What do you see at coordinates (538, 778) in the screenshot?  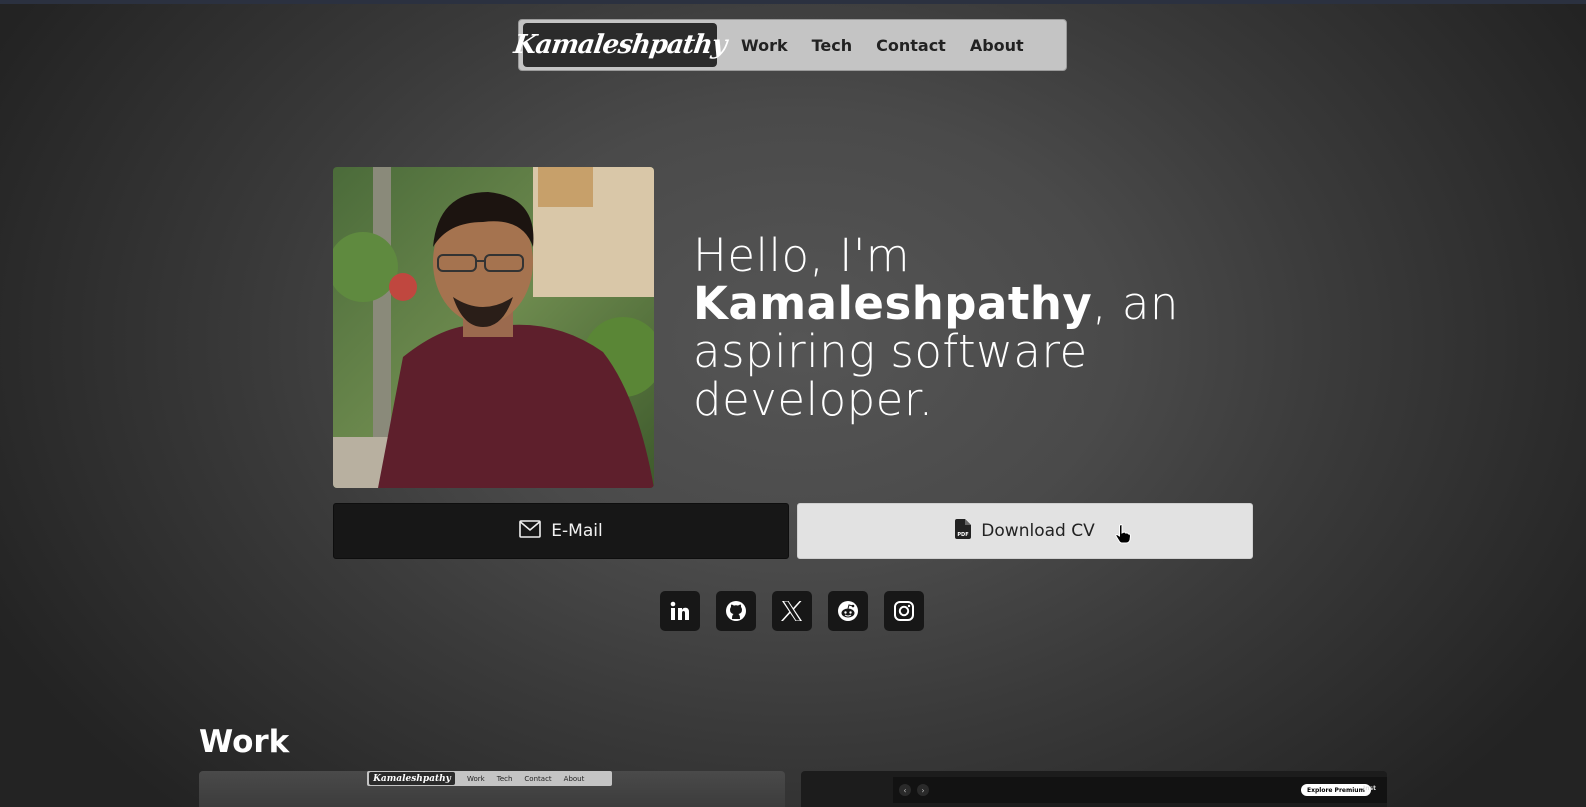 I see `preview-link-contact: Contact` at bounding box center [538, 778].